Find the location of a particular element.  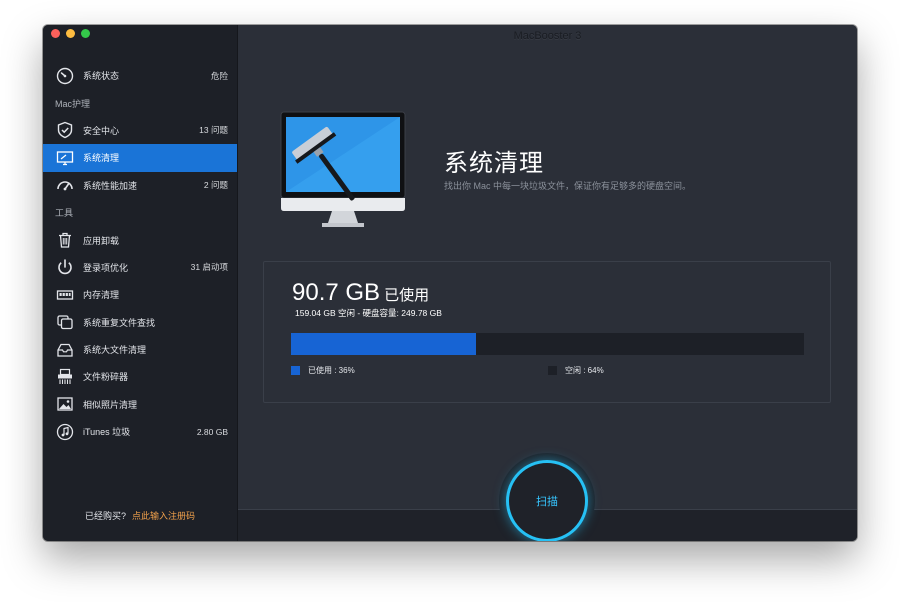

sidebar-item-label: 系统状态 is located at coordinates (101, 76).